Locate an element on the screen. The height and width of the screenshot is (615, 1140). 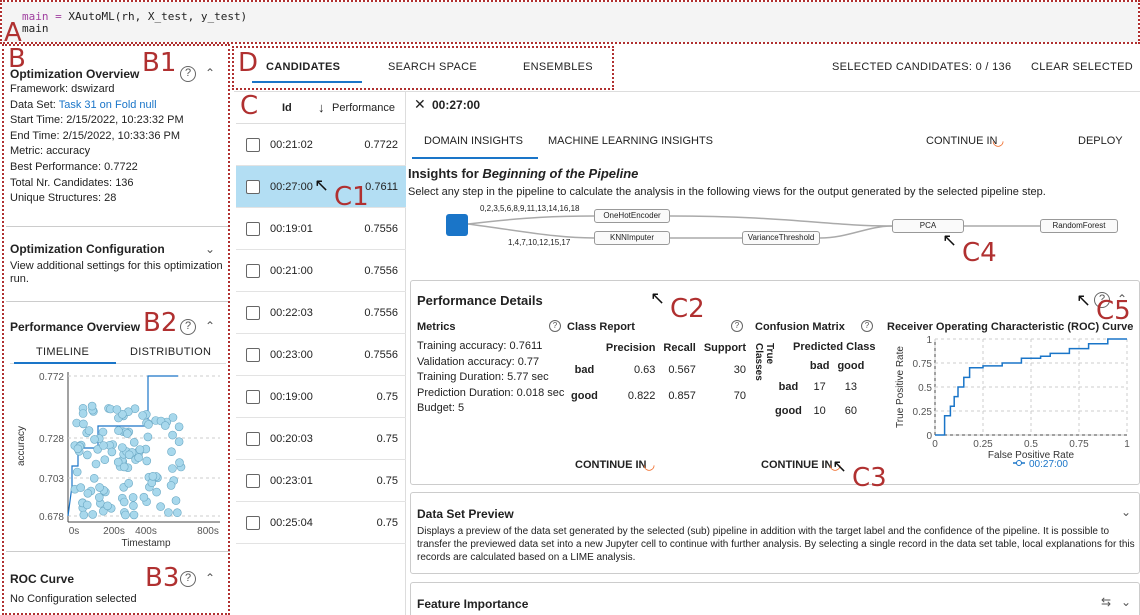
candidate-id: 00:19:00 is located at coordinates (291, 397).